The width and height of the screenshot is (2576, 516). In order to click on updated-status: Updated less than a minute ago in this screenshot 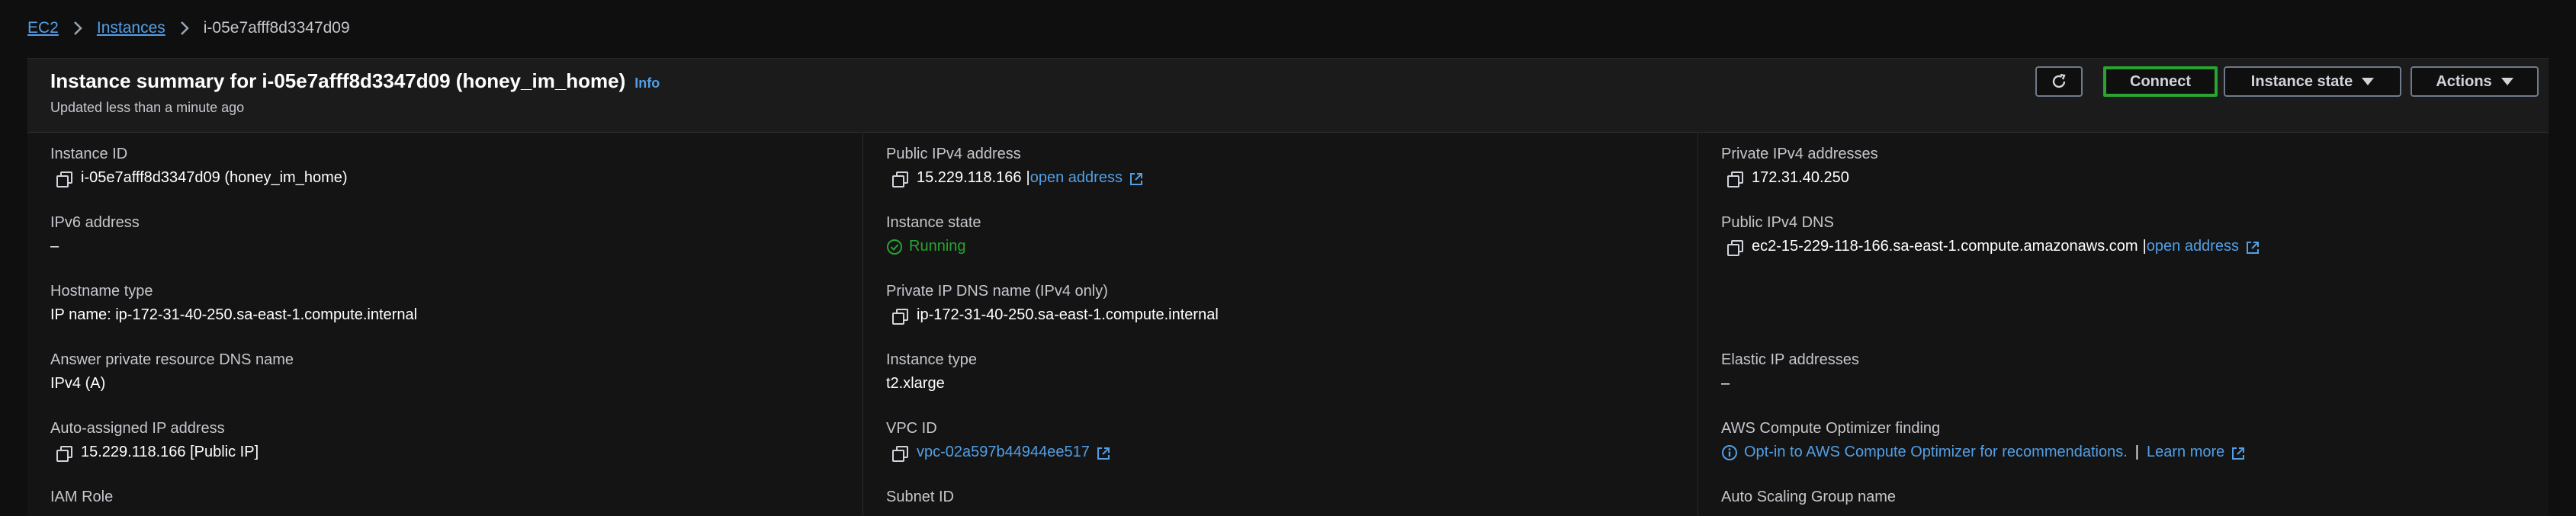, I will do `click(147, 108)`.